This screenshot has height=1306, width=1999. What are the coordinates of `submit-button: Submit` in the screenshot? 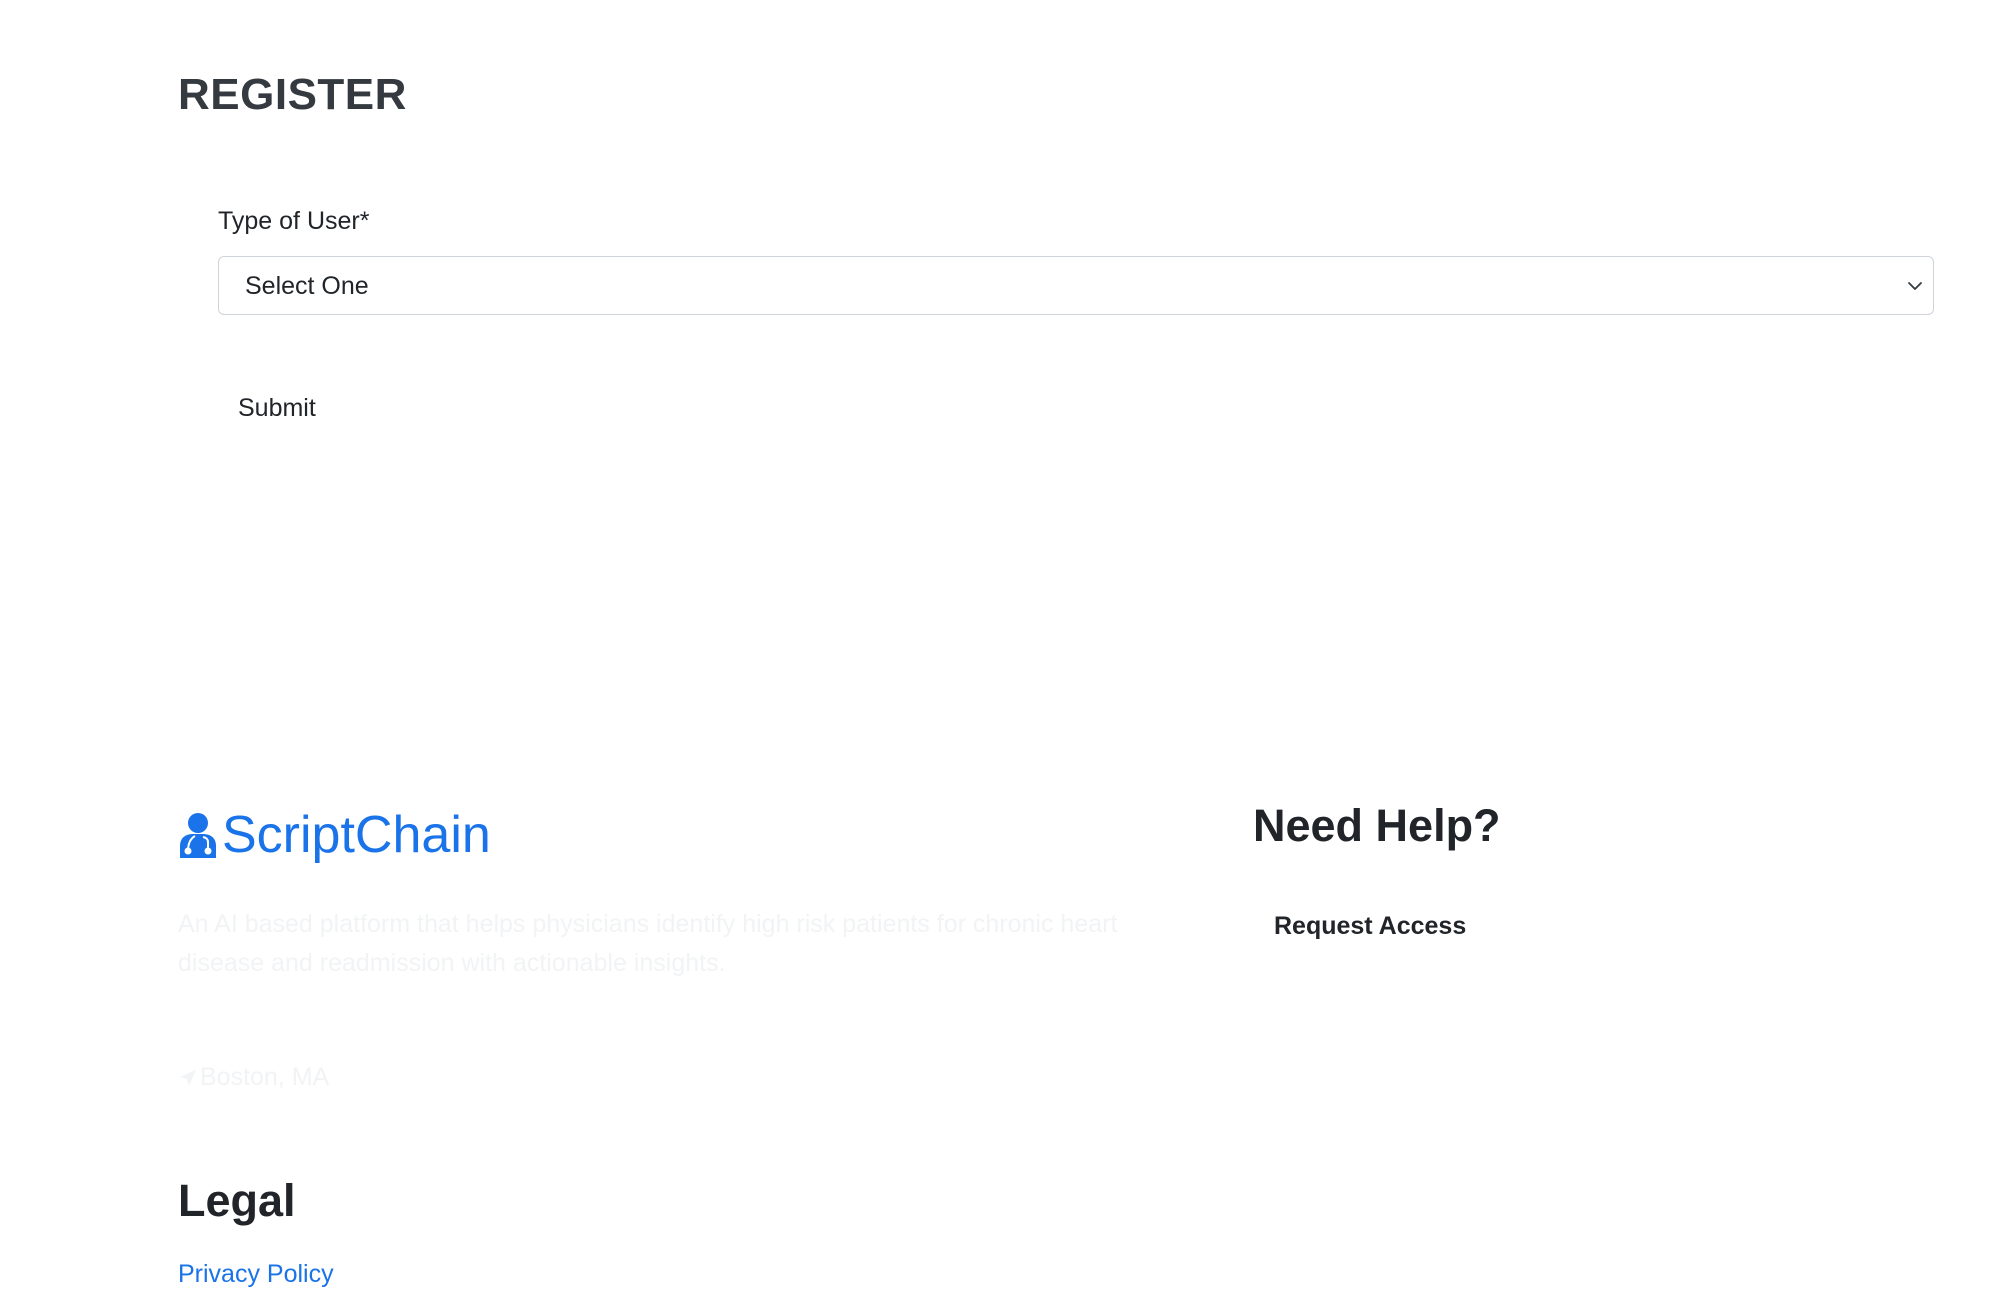 It's located at (277, 408).